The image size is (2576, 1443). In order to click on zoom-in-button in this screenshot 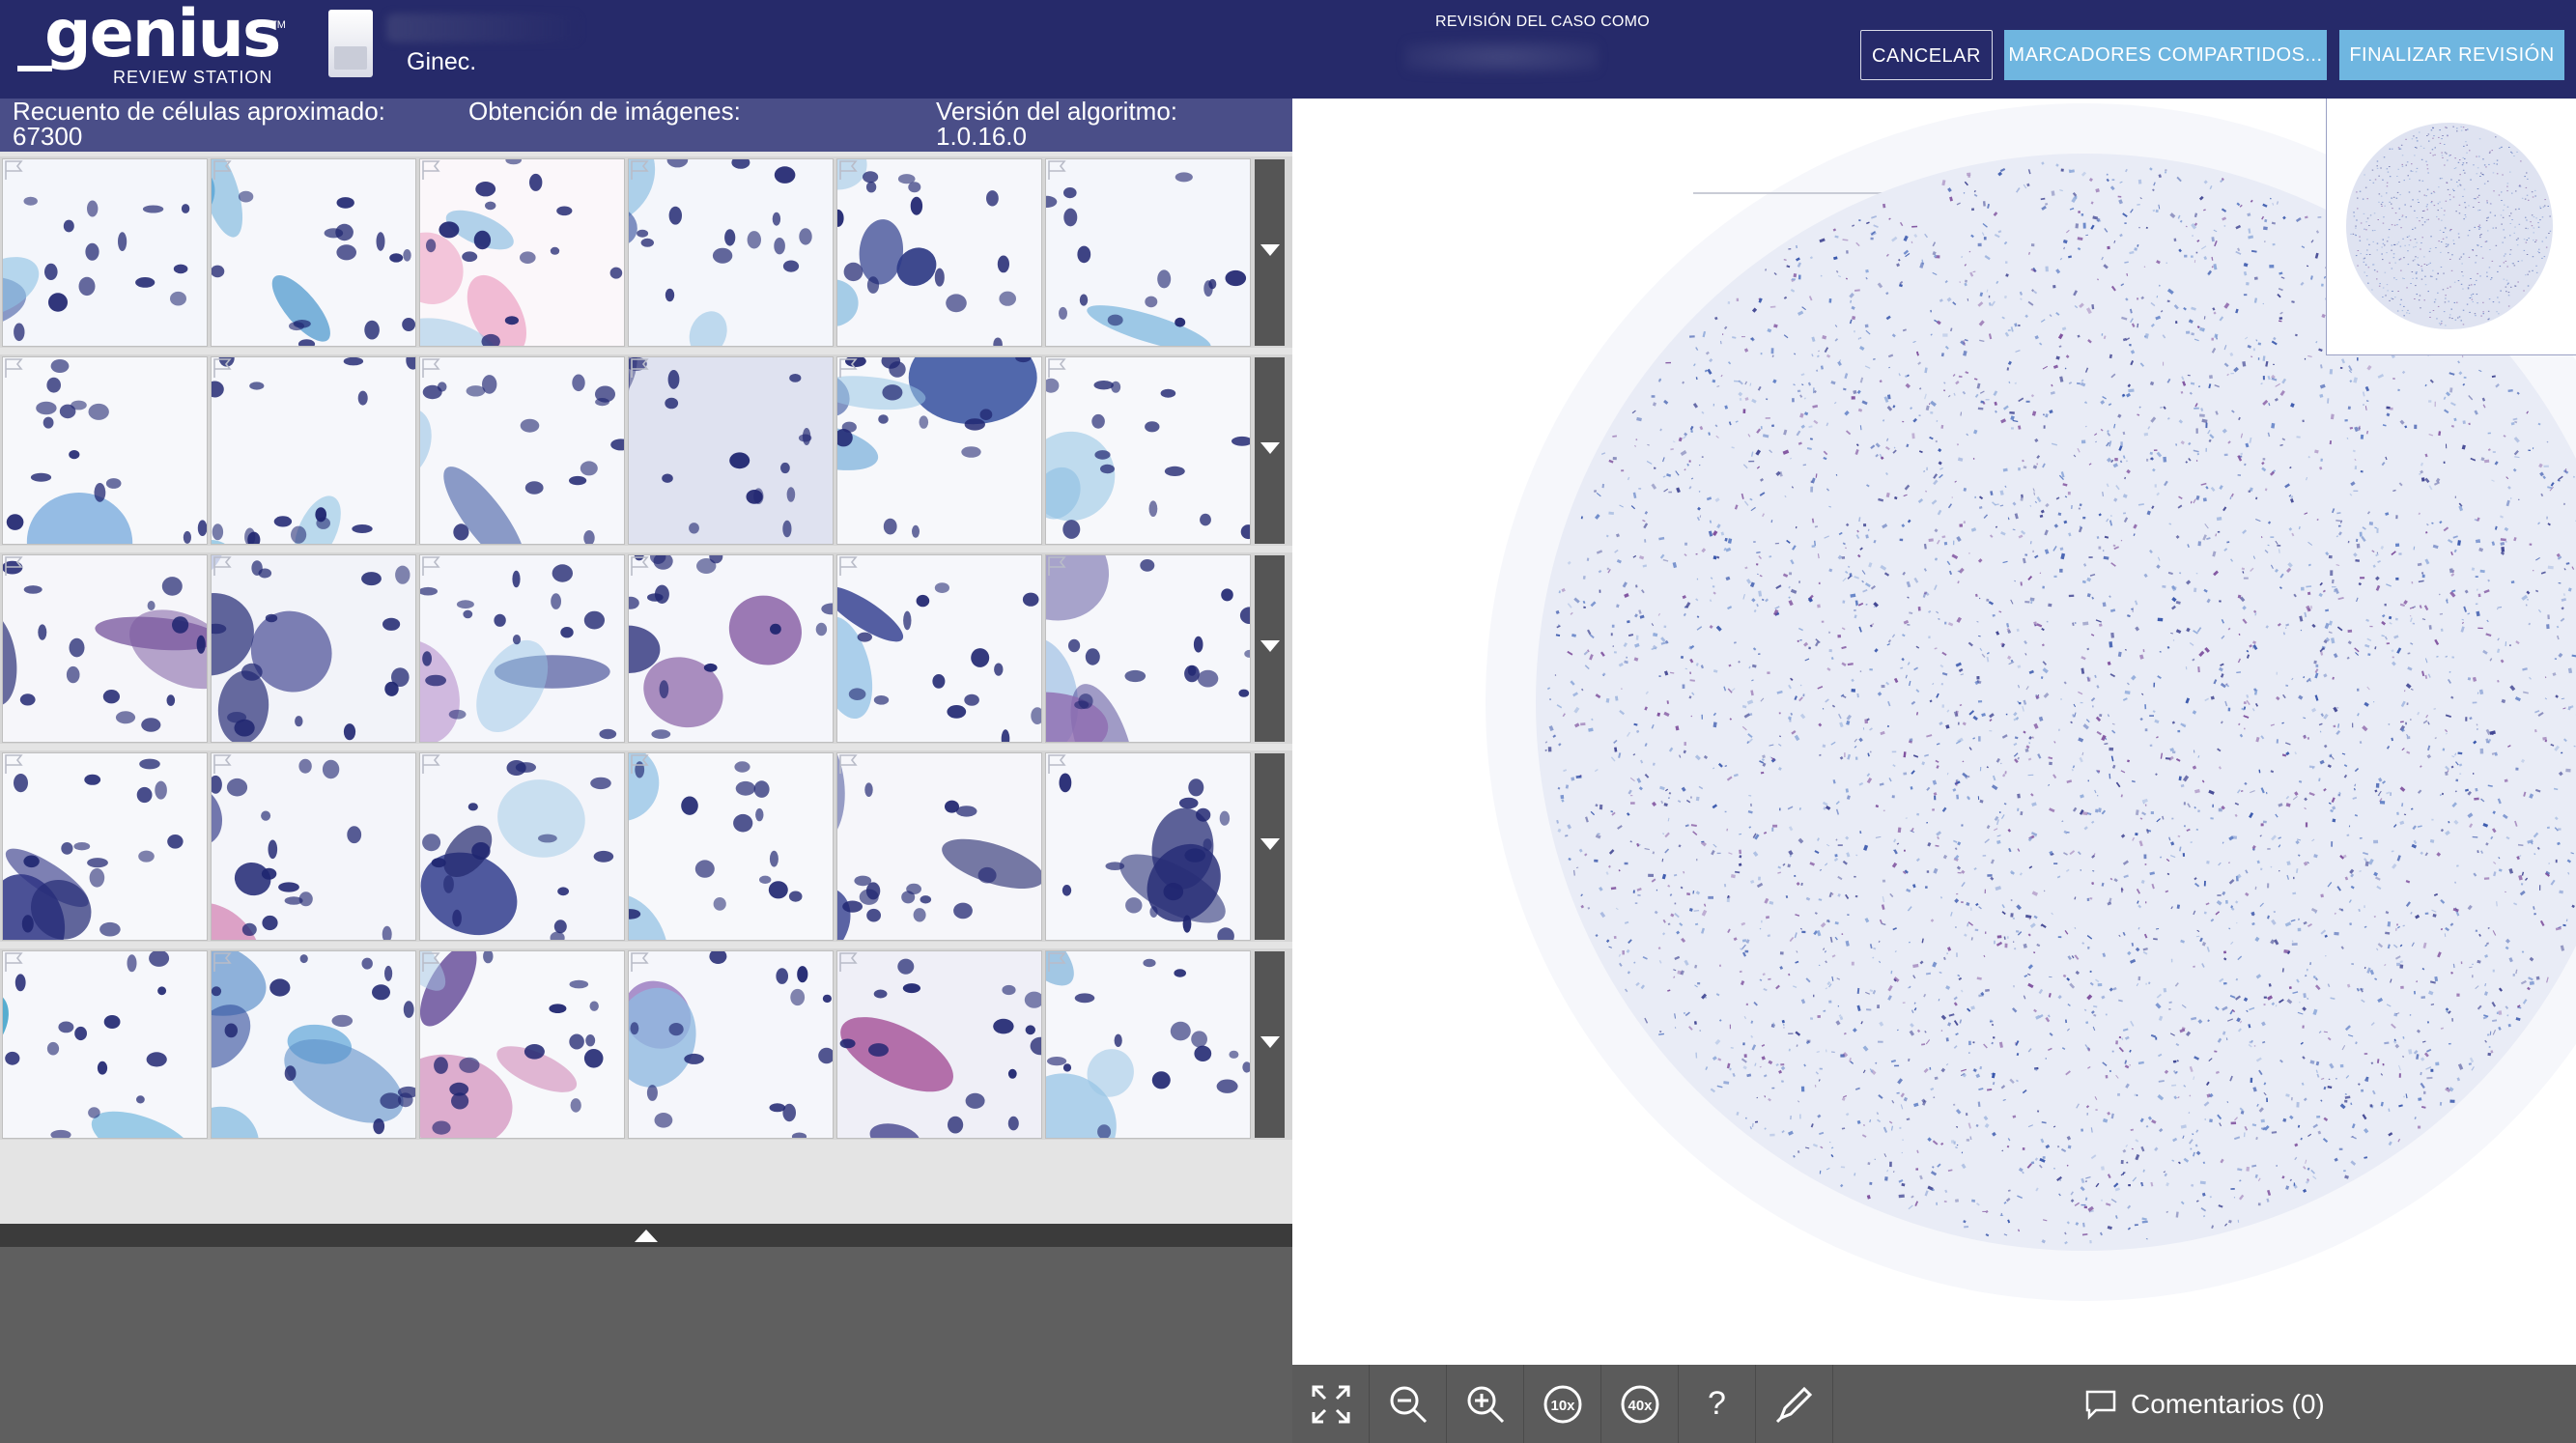, I will do `click(1485, 1404)`.